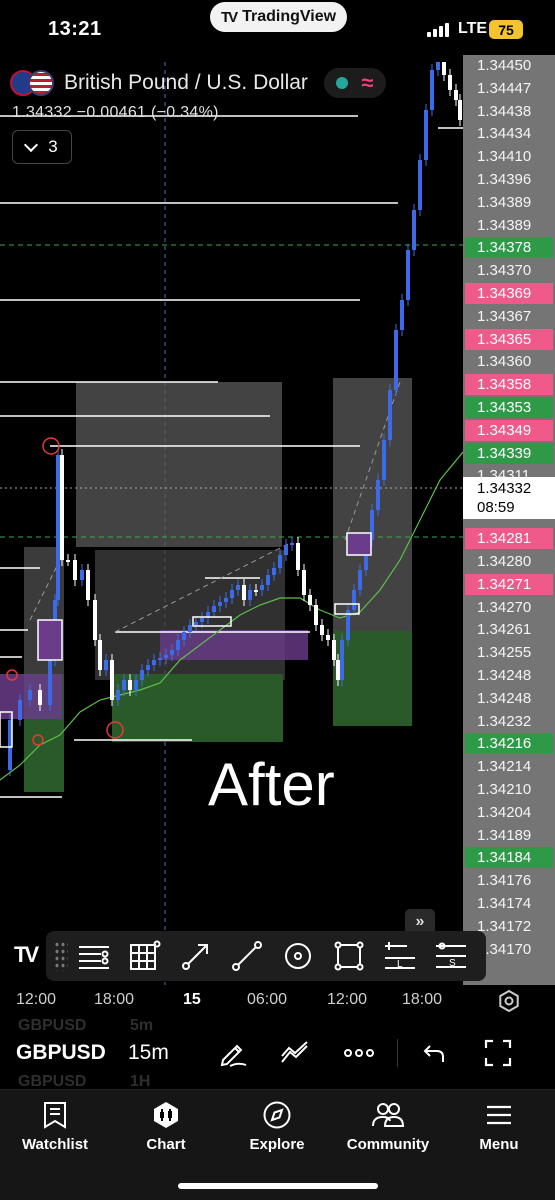  I want to click on us-flag-icon, so click(41, 83).